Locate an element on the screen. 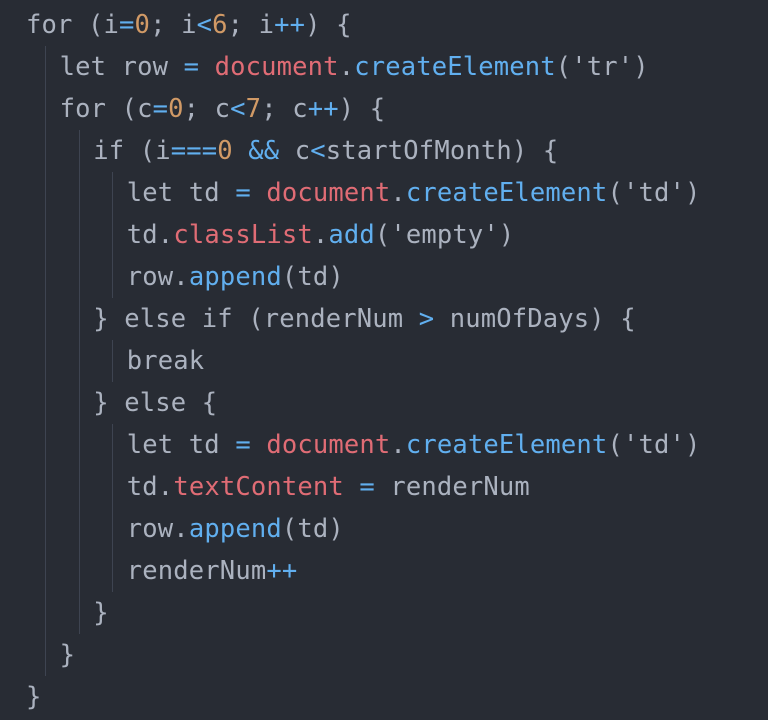 This screenshot has width=768, height=720. code-line: } else { is located at coordinates (155, 403).